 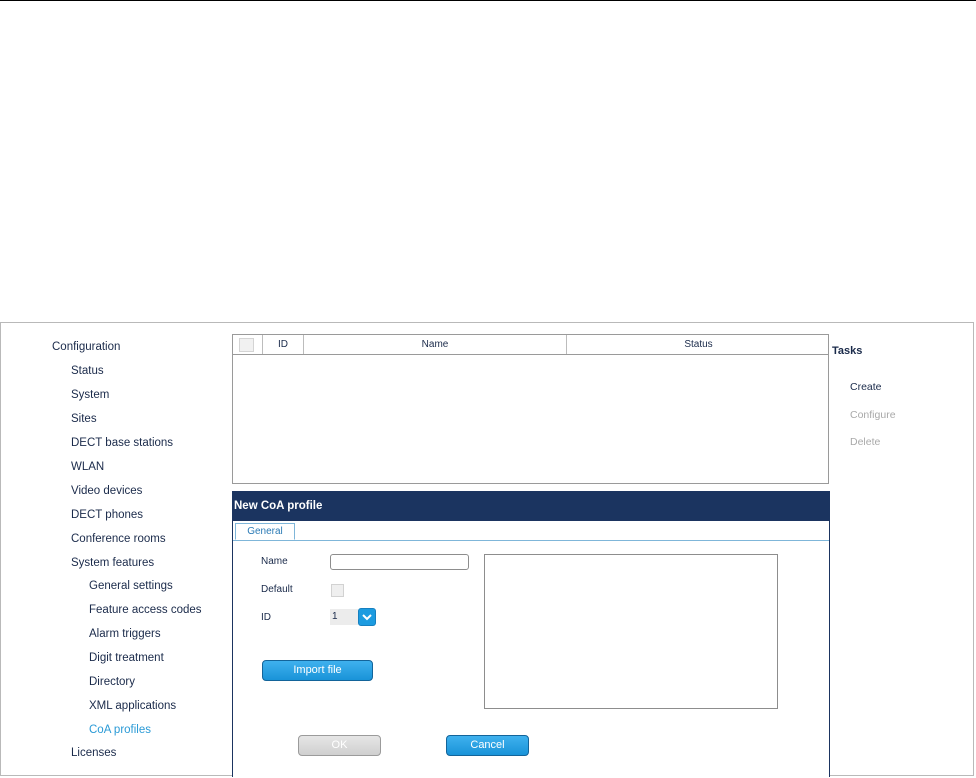 What do you see at coordinates (87, 371) in the screenshot?
I see `sidebar-item-status: Status` at bounding box center [87, 371].